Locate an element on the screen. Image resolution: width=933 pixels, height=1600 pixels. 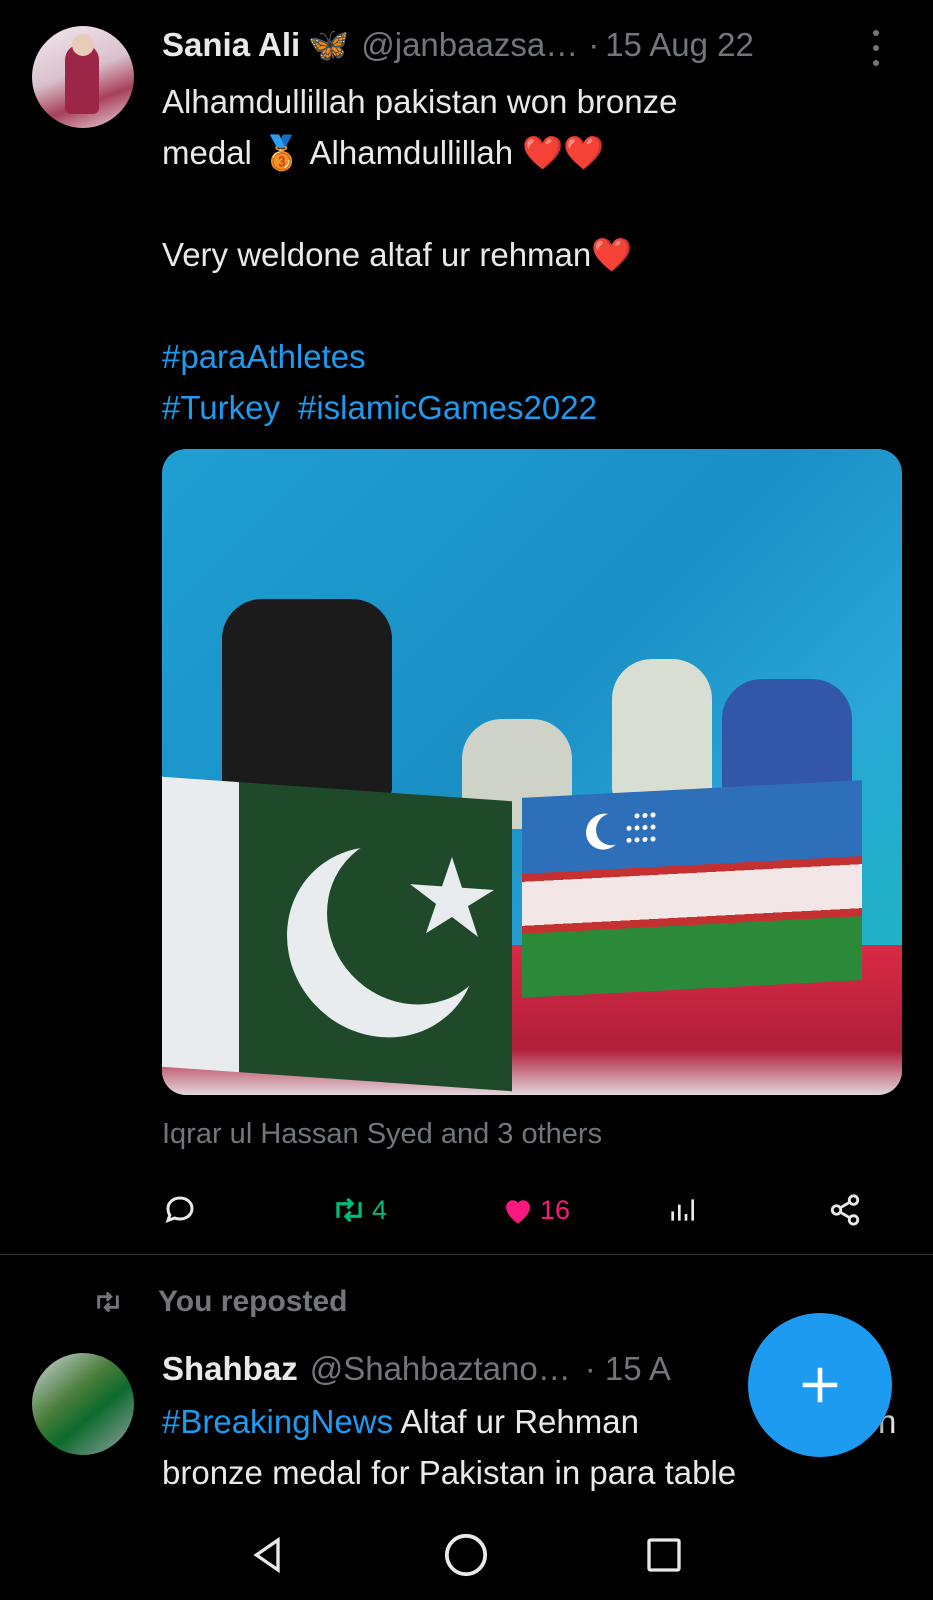
pakistan-flag is located at coordinates (337, 934).